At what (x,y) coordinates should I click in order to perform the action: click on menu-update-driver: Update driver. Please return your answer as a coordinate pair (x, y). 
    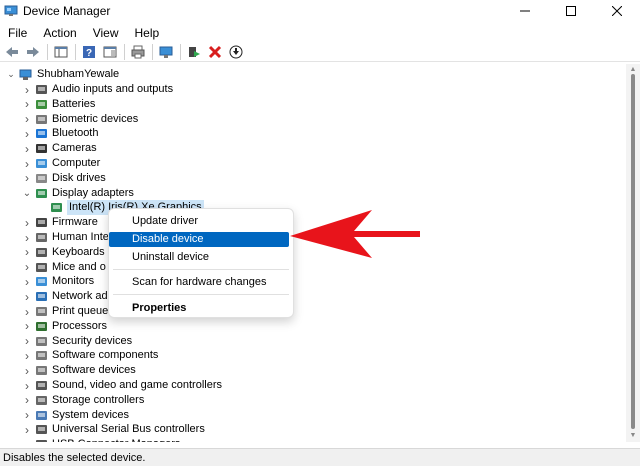
    Looking at the image, I should click on (201, 221).